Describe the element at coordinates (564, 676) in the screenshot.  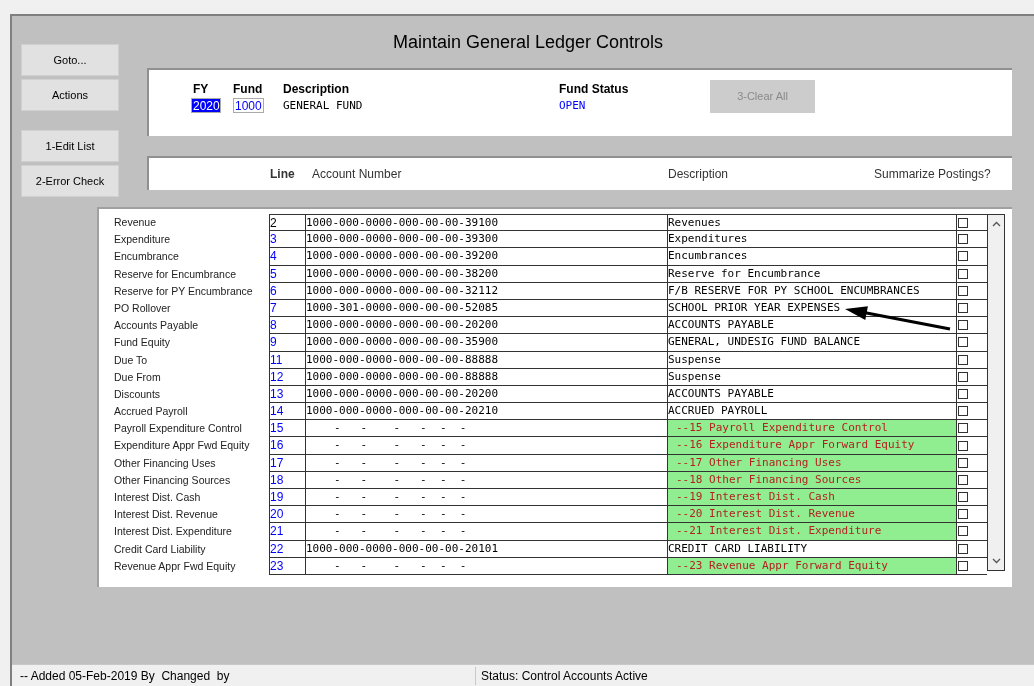
I see `status-text: Status: Control Accounts Active` at that location.